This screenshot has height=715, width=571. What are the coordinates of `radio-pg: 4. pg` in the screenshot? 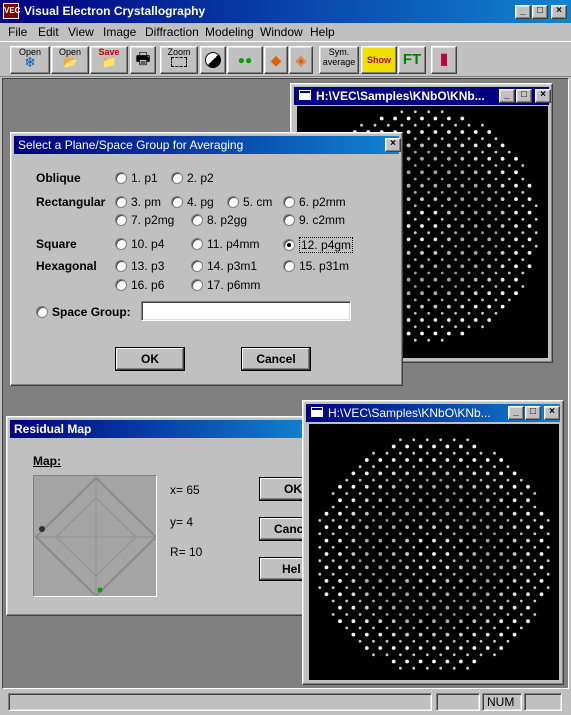 It's located at (192, 202).